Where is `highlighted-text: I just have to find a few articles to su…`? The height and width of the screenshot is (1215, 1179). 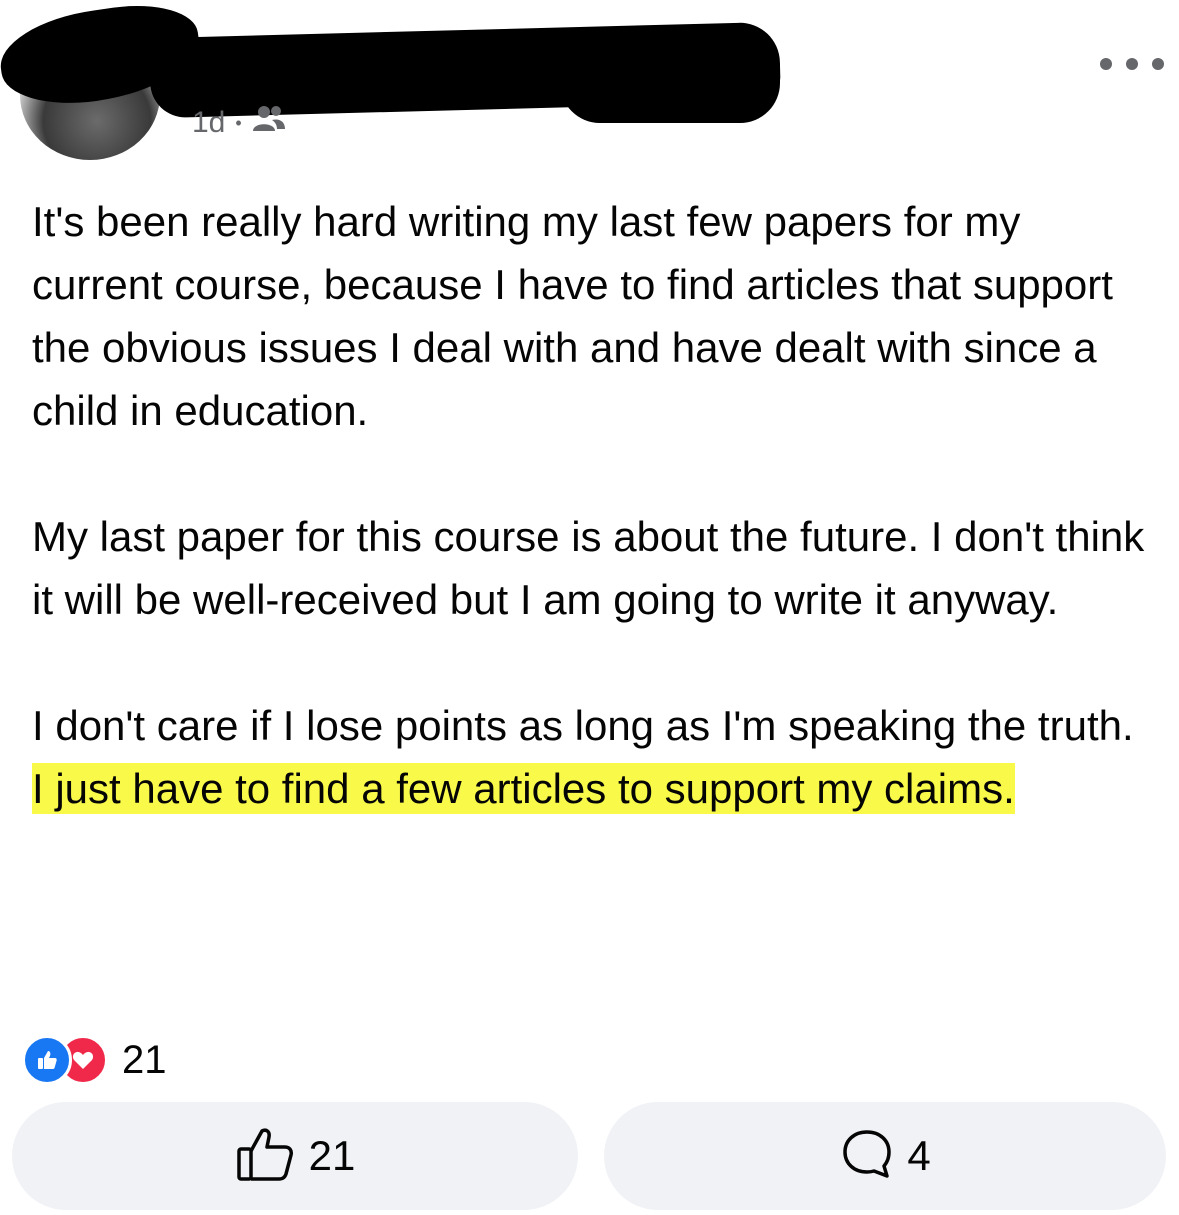
highlighted-text: I just have to find a few articles to su… is located at coordinates (523, 788).